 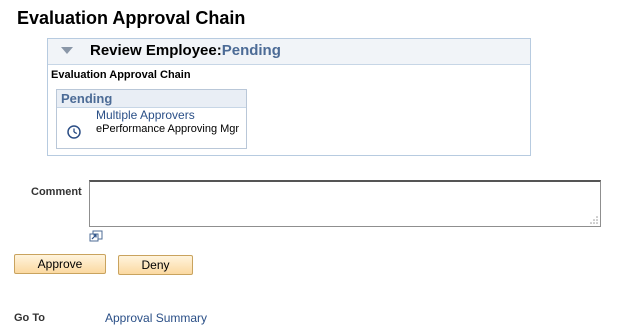 I want to click on approval-chain-header: Review Employee:Pending, so click(x=289, y=52).